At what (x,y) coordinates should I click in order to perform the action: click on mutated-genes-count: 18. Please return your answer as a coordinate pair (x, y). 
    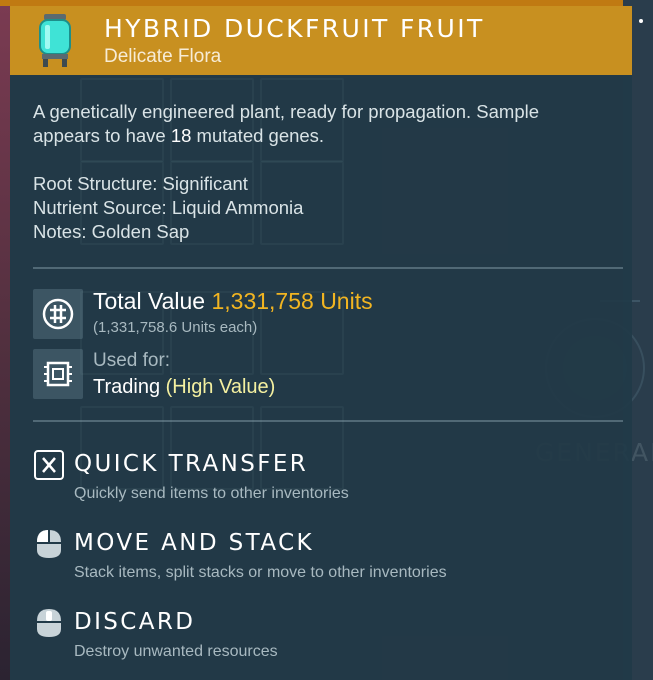
    Looking at the image, I should click on (181, 135).